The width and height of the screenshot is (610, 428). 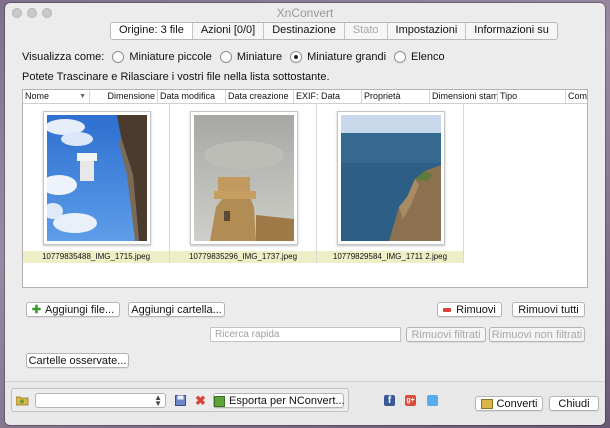 I want to click on thumbnail-tower, so click(x=244, y=178).